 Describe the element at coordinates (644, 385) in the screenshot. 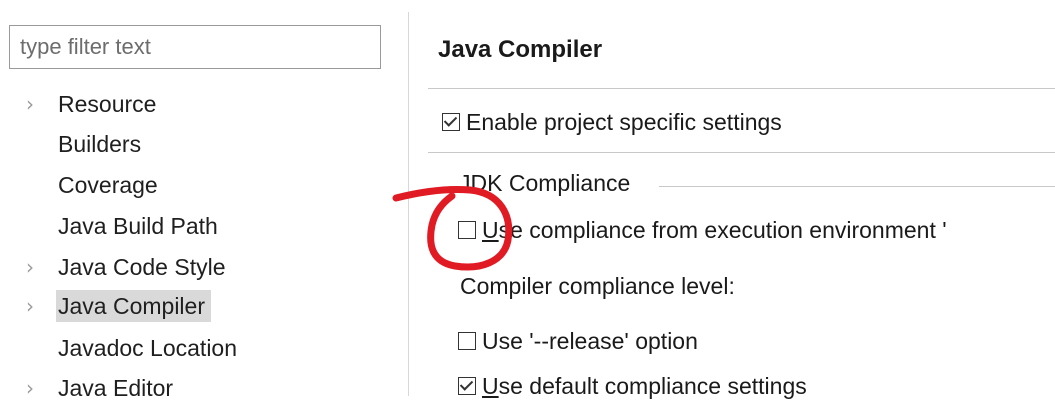

I see `use-default-compliance-label: Use default compliance settings` at that location.